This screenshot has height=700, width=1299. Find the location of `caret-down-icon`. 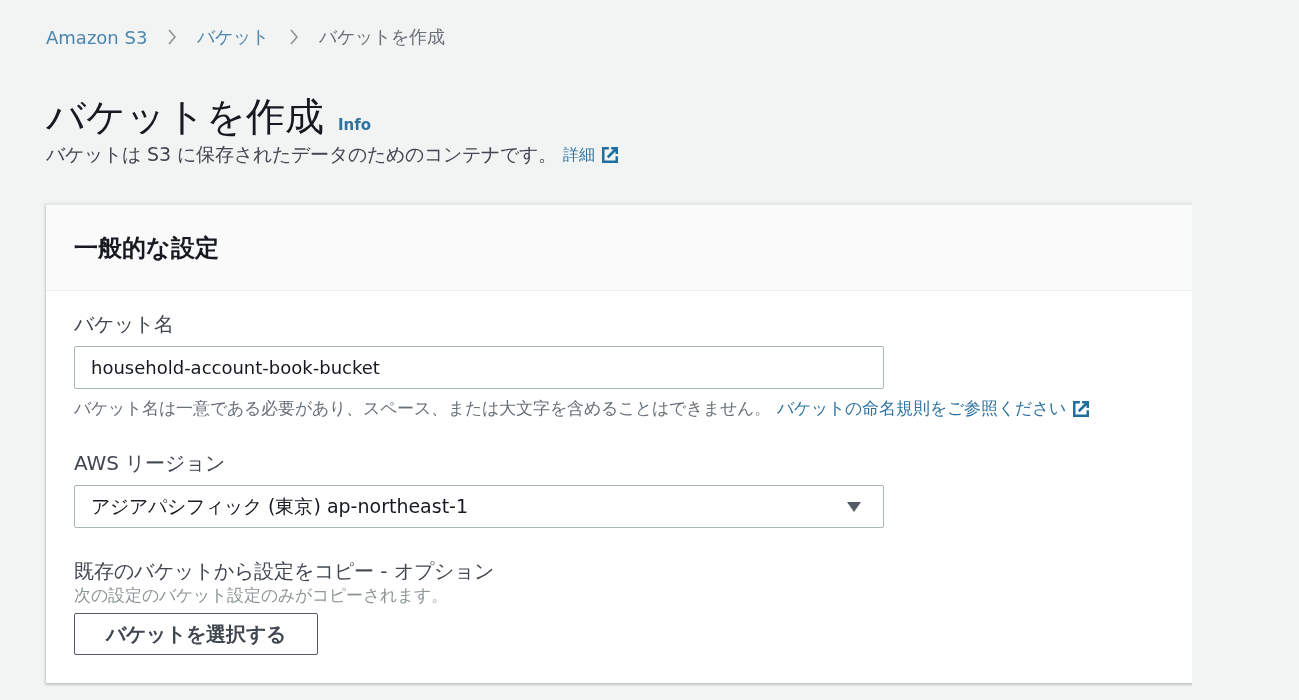

caret-down-icon is located at coordinates (854, 506).